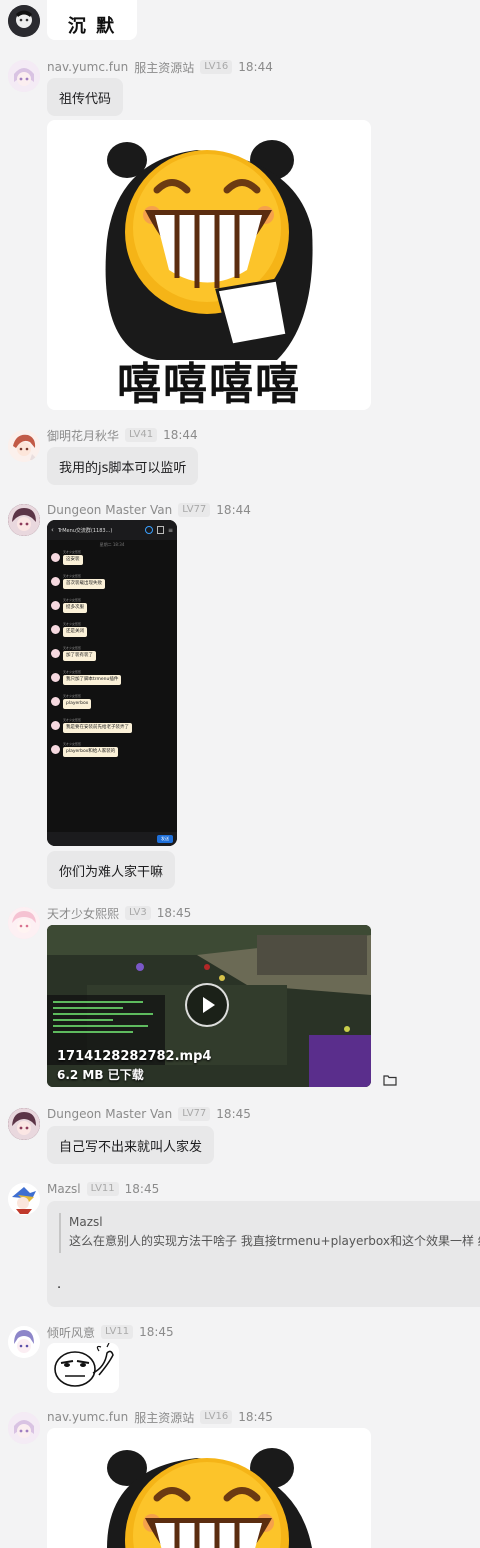 The height and width of the screenshot is (1548, 480). What do you see at coordinates (84, 1365) in the screenshot?
I see `doodle-face-icon` at bounding box center [84, 1365].